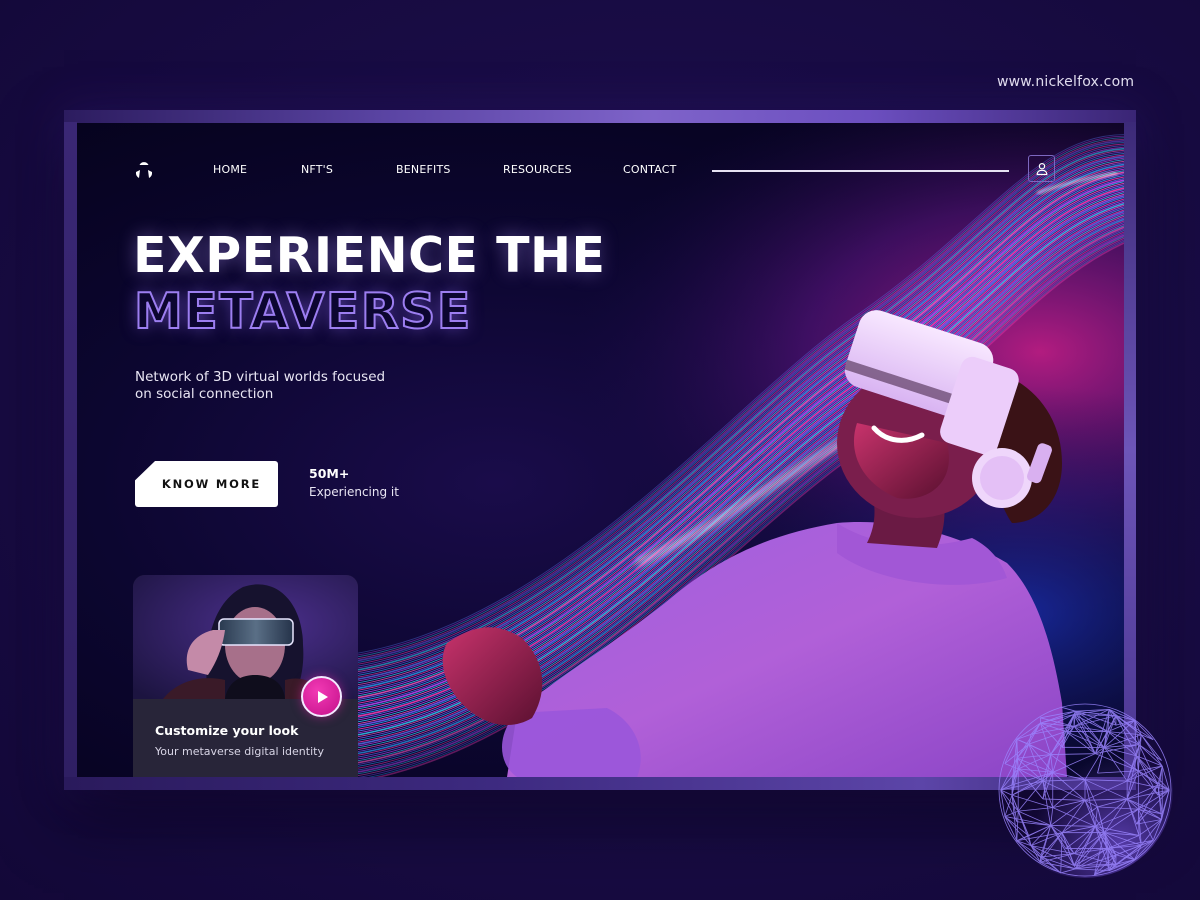 The image size is (1200, 900). I want to click on nav-nfts: NFT'S, so click(317, 169).